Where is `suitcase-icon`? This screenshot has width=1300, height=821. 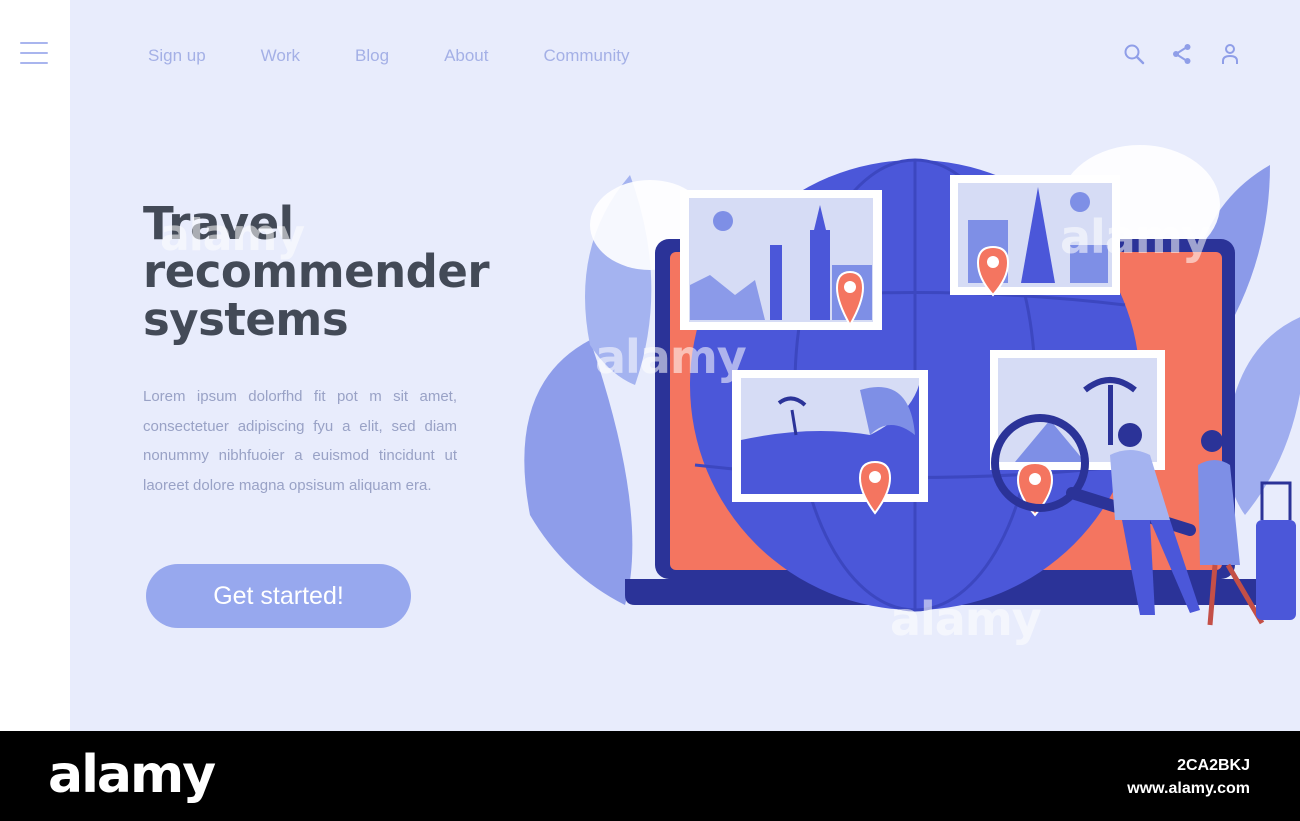 suitcase-icon is located at coordinates (1276, 550).